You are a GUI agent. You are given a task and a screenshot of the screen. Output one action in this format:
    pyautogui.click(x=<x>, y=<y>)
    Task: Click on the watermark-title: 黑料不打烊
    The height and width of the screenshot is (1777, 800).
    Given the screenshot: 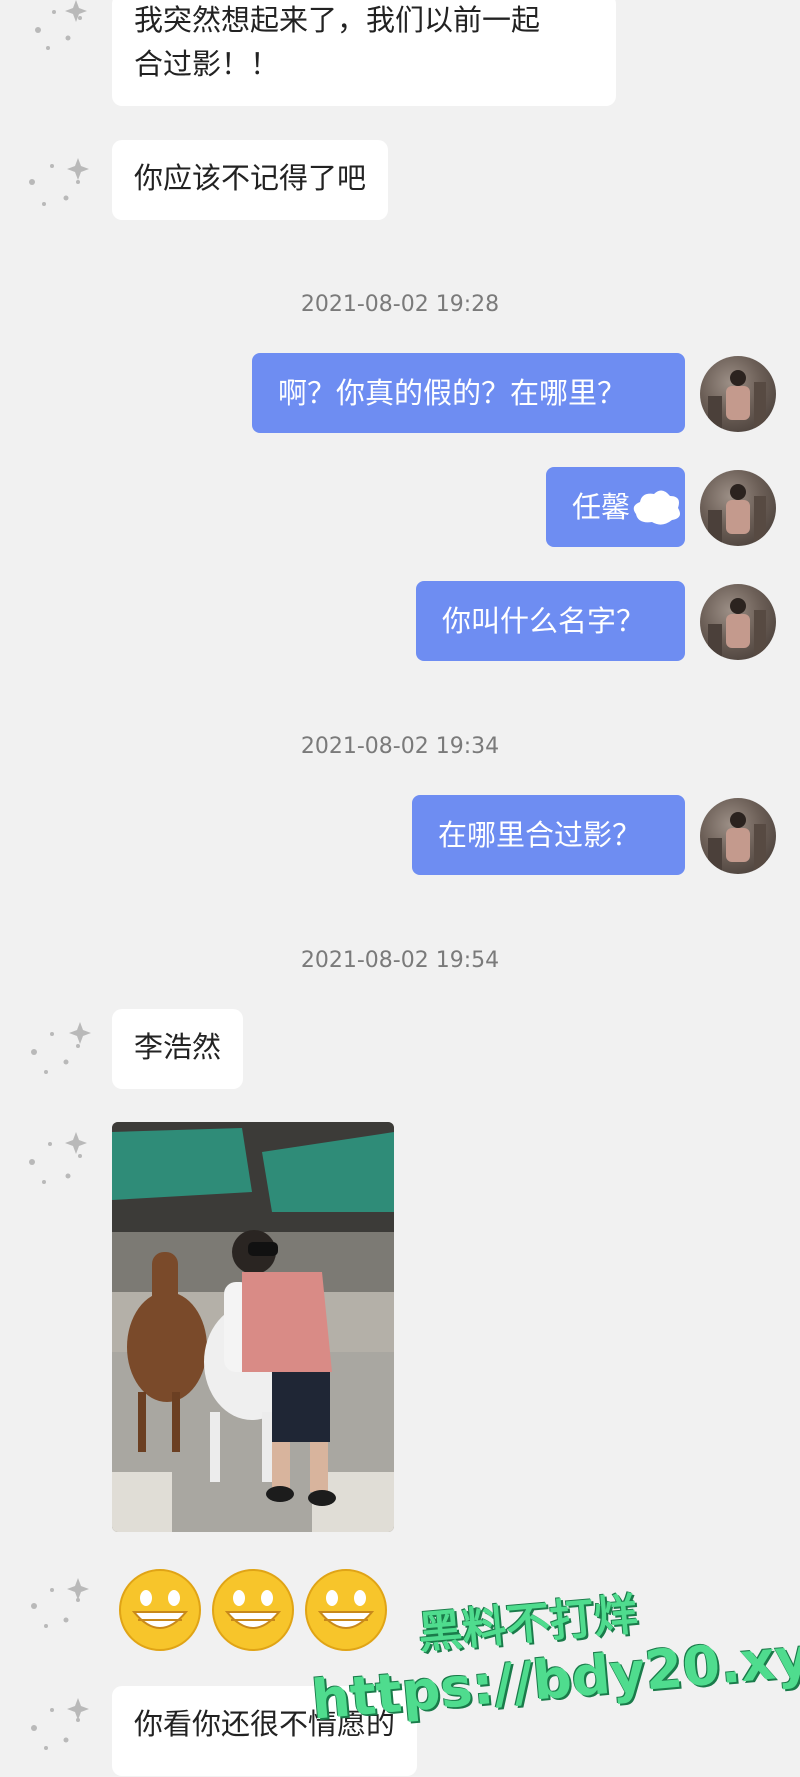 What is the action you would take?
    pyautogui.click(x=528, y=1624)
    